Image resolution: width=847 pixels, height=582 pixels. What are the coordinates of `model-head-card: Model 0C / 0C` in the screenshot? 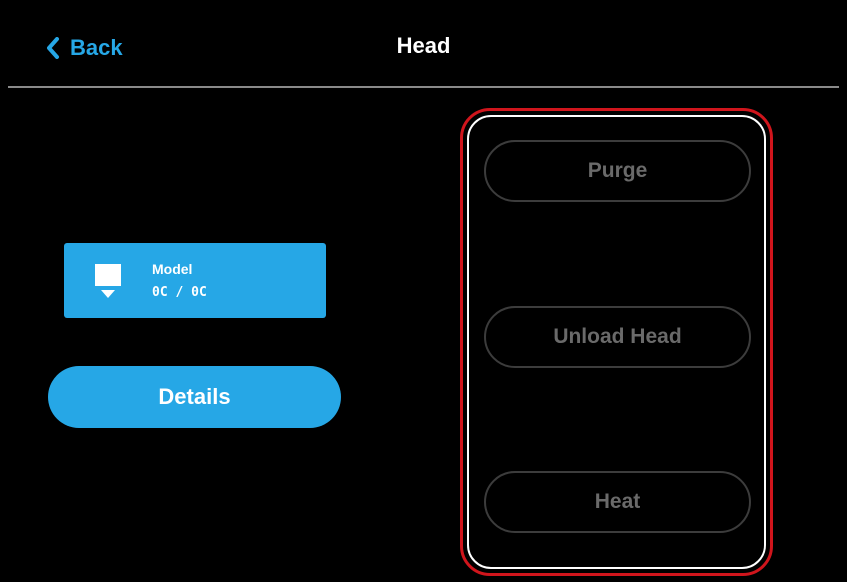 It's located at (195, 280).